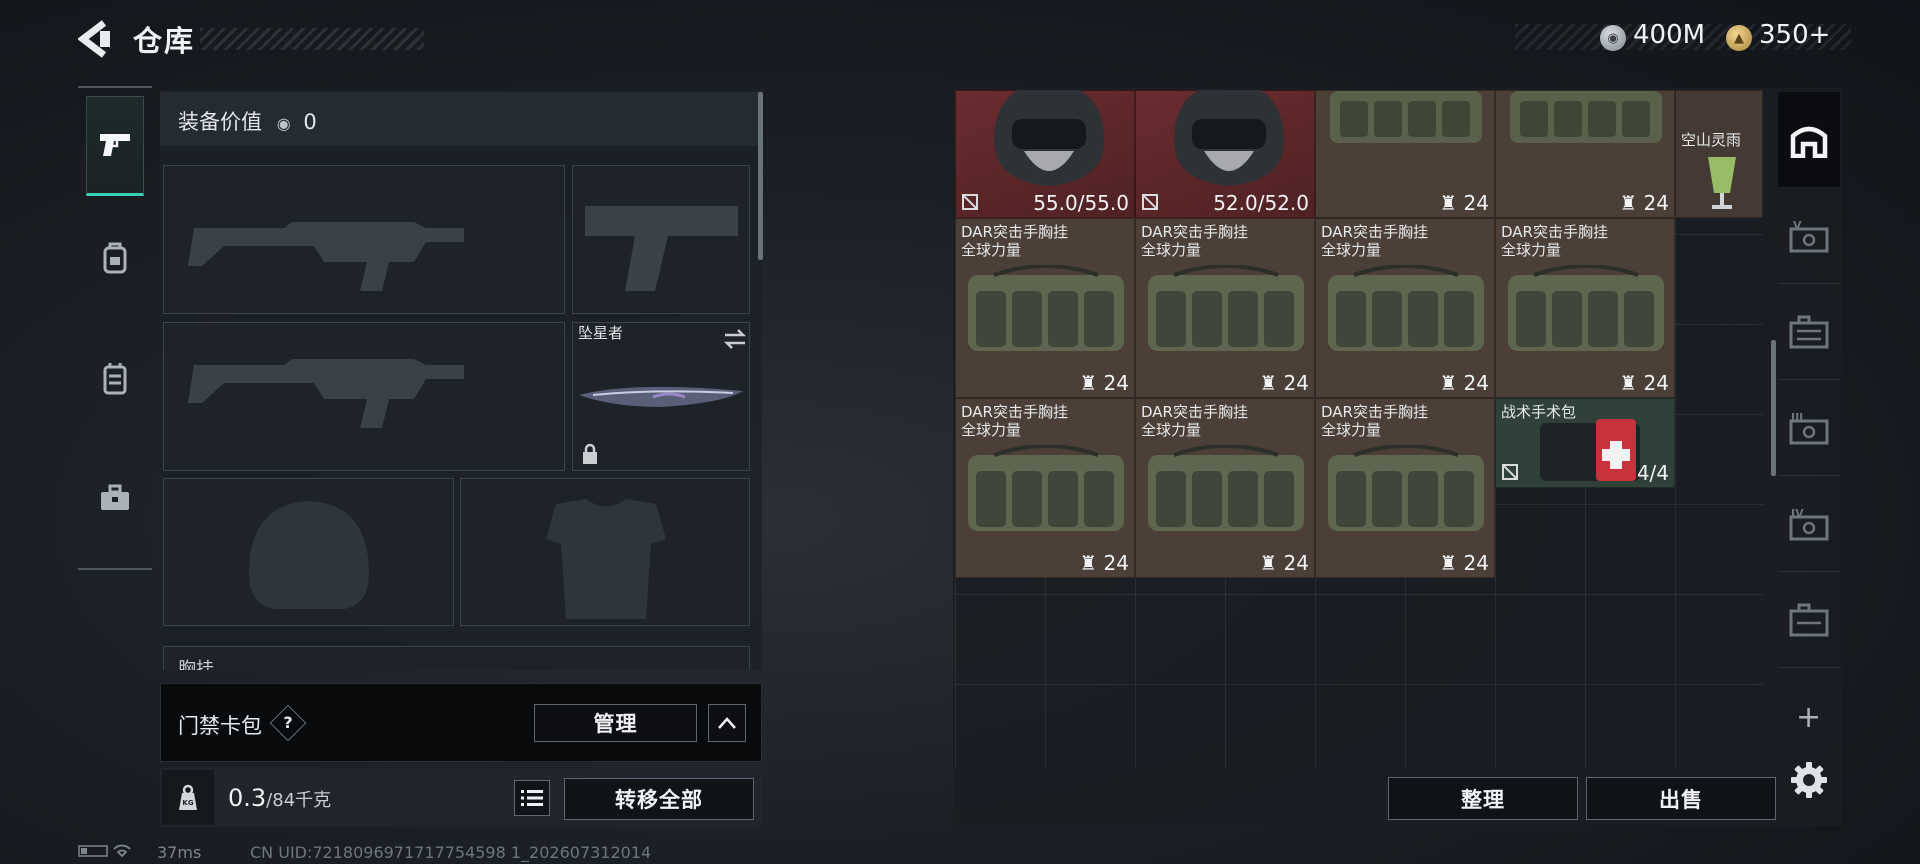  What do you see at coordinates (179, 852) in the screenshot?
I see `network-ping: 37ms` at bounding box center [179, 852].